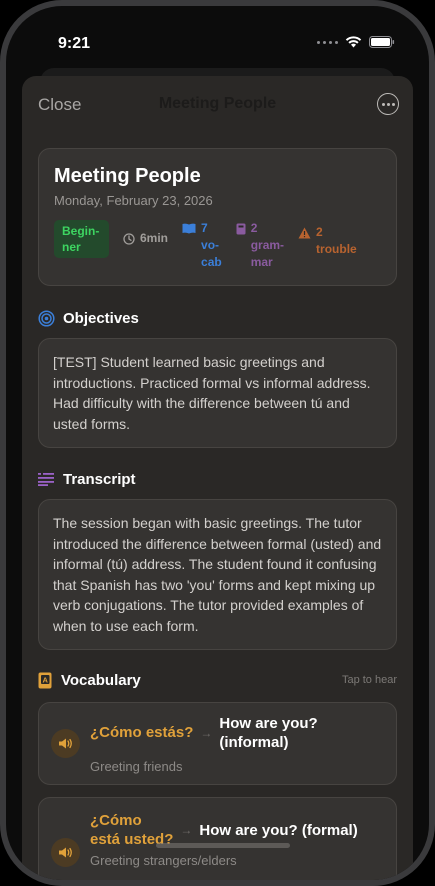 The width and height of the screenshot is (435, 886). I want to click on book-icon, so click(189, 228).